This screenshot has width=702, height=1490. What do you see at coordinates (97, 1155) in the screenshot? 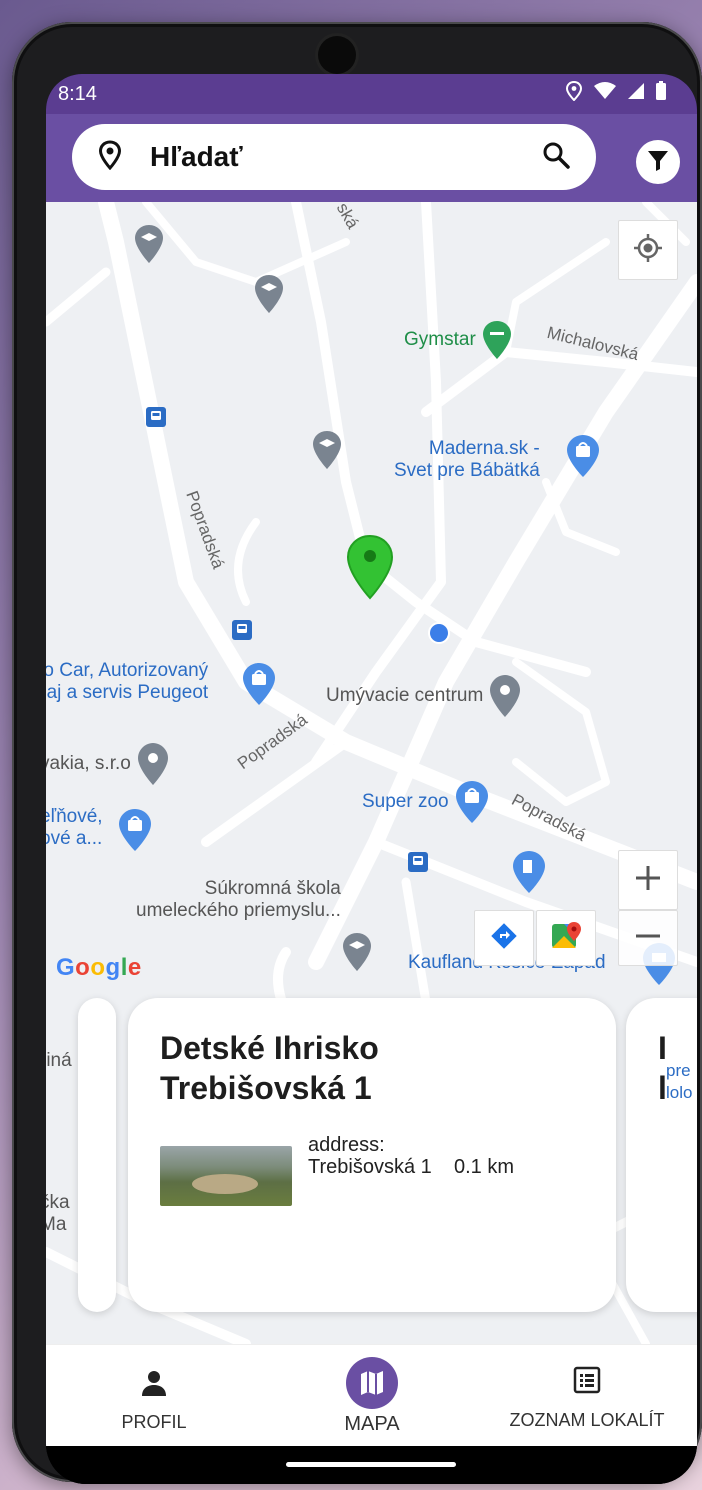
I see `location-card-prev` at bounding box center [97, 1155].